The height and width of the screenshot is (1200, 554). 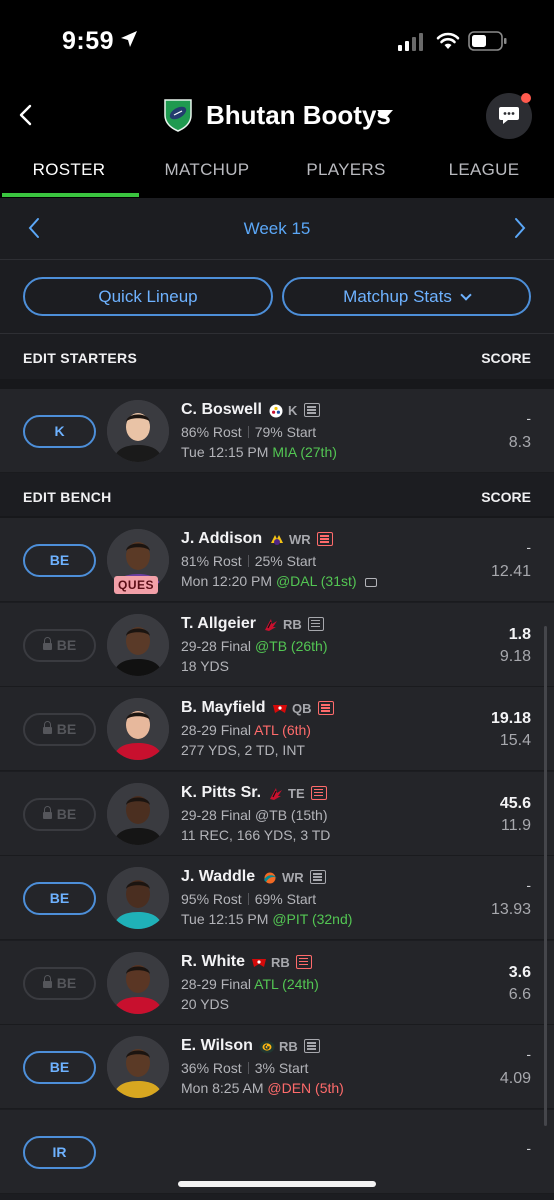 What do you see at coordinates (221, 539) in the screenshot?
I see `player-name: J. Addison` at bounding box center [221, 539].